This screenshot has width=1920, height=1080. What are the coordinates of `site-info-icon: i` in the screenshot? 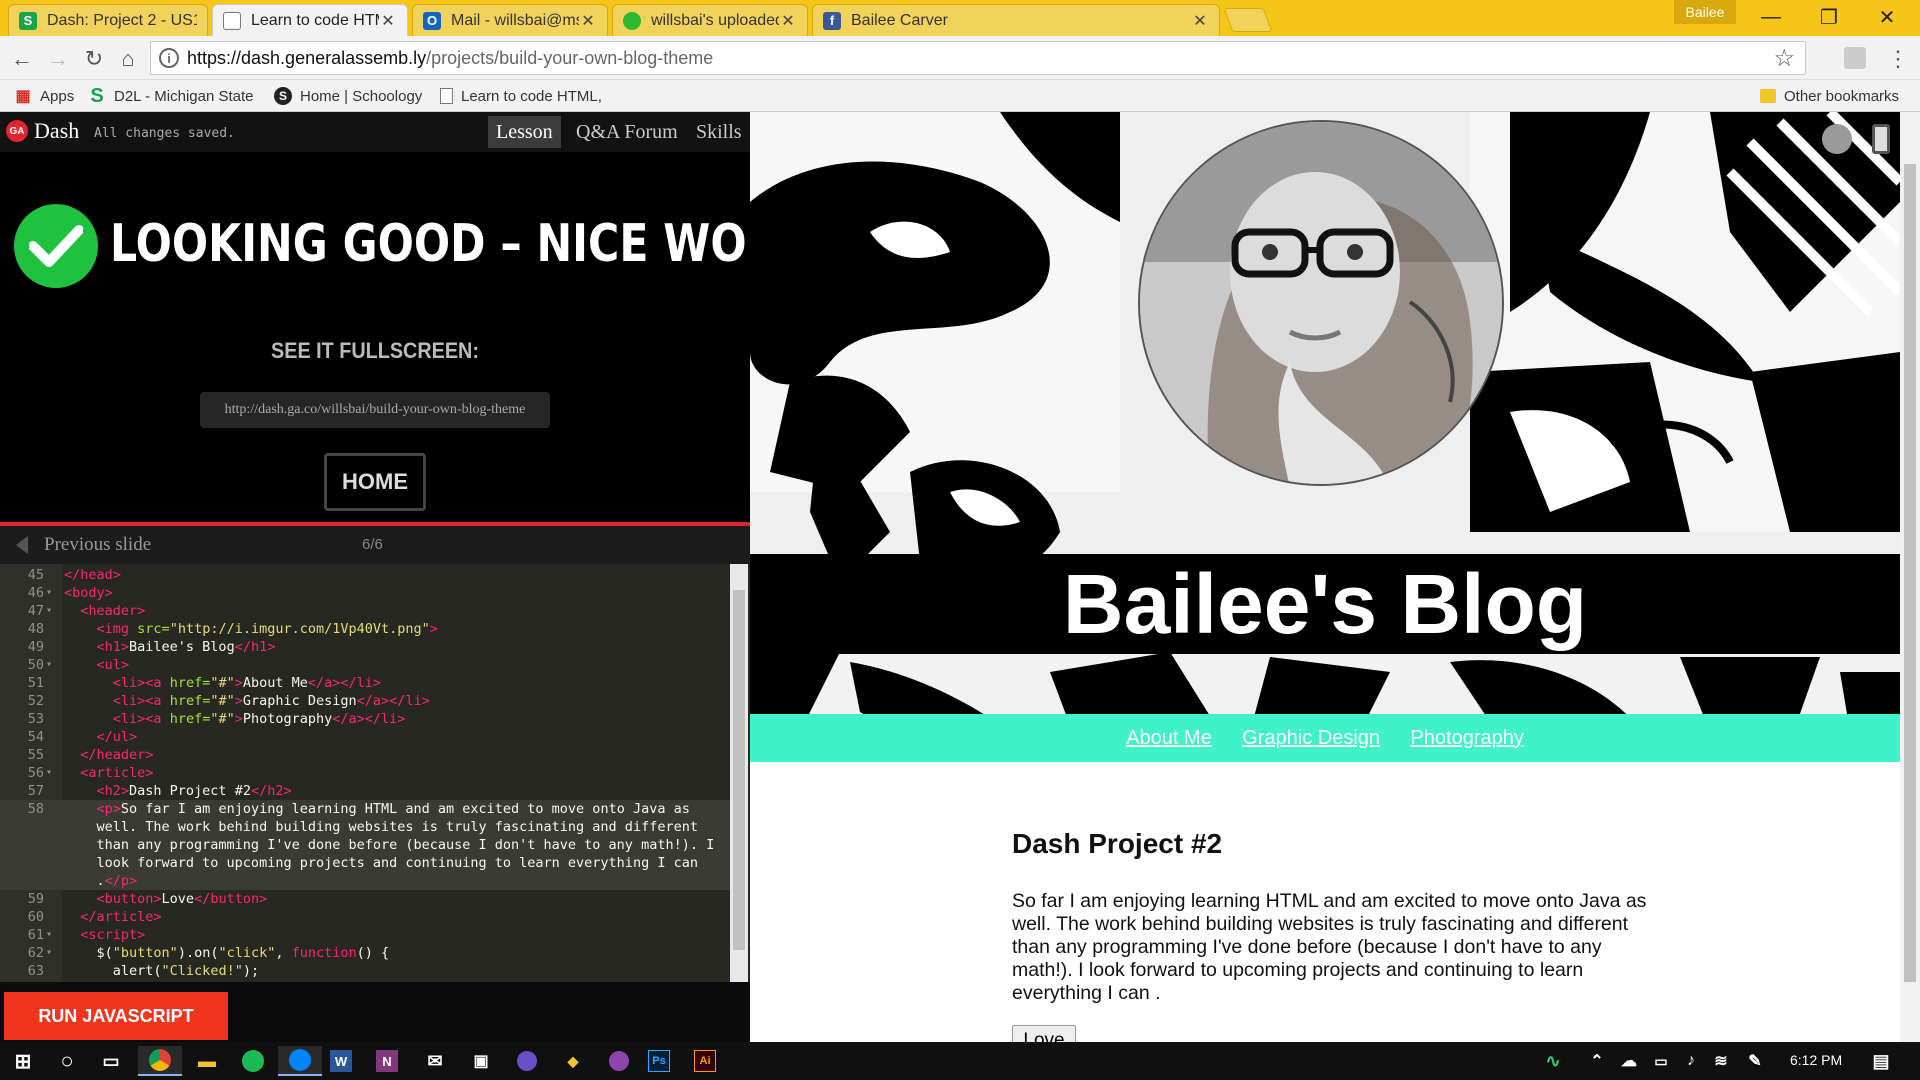 It's located at (169, 58).